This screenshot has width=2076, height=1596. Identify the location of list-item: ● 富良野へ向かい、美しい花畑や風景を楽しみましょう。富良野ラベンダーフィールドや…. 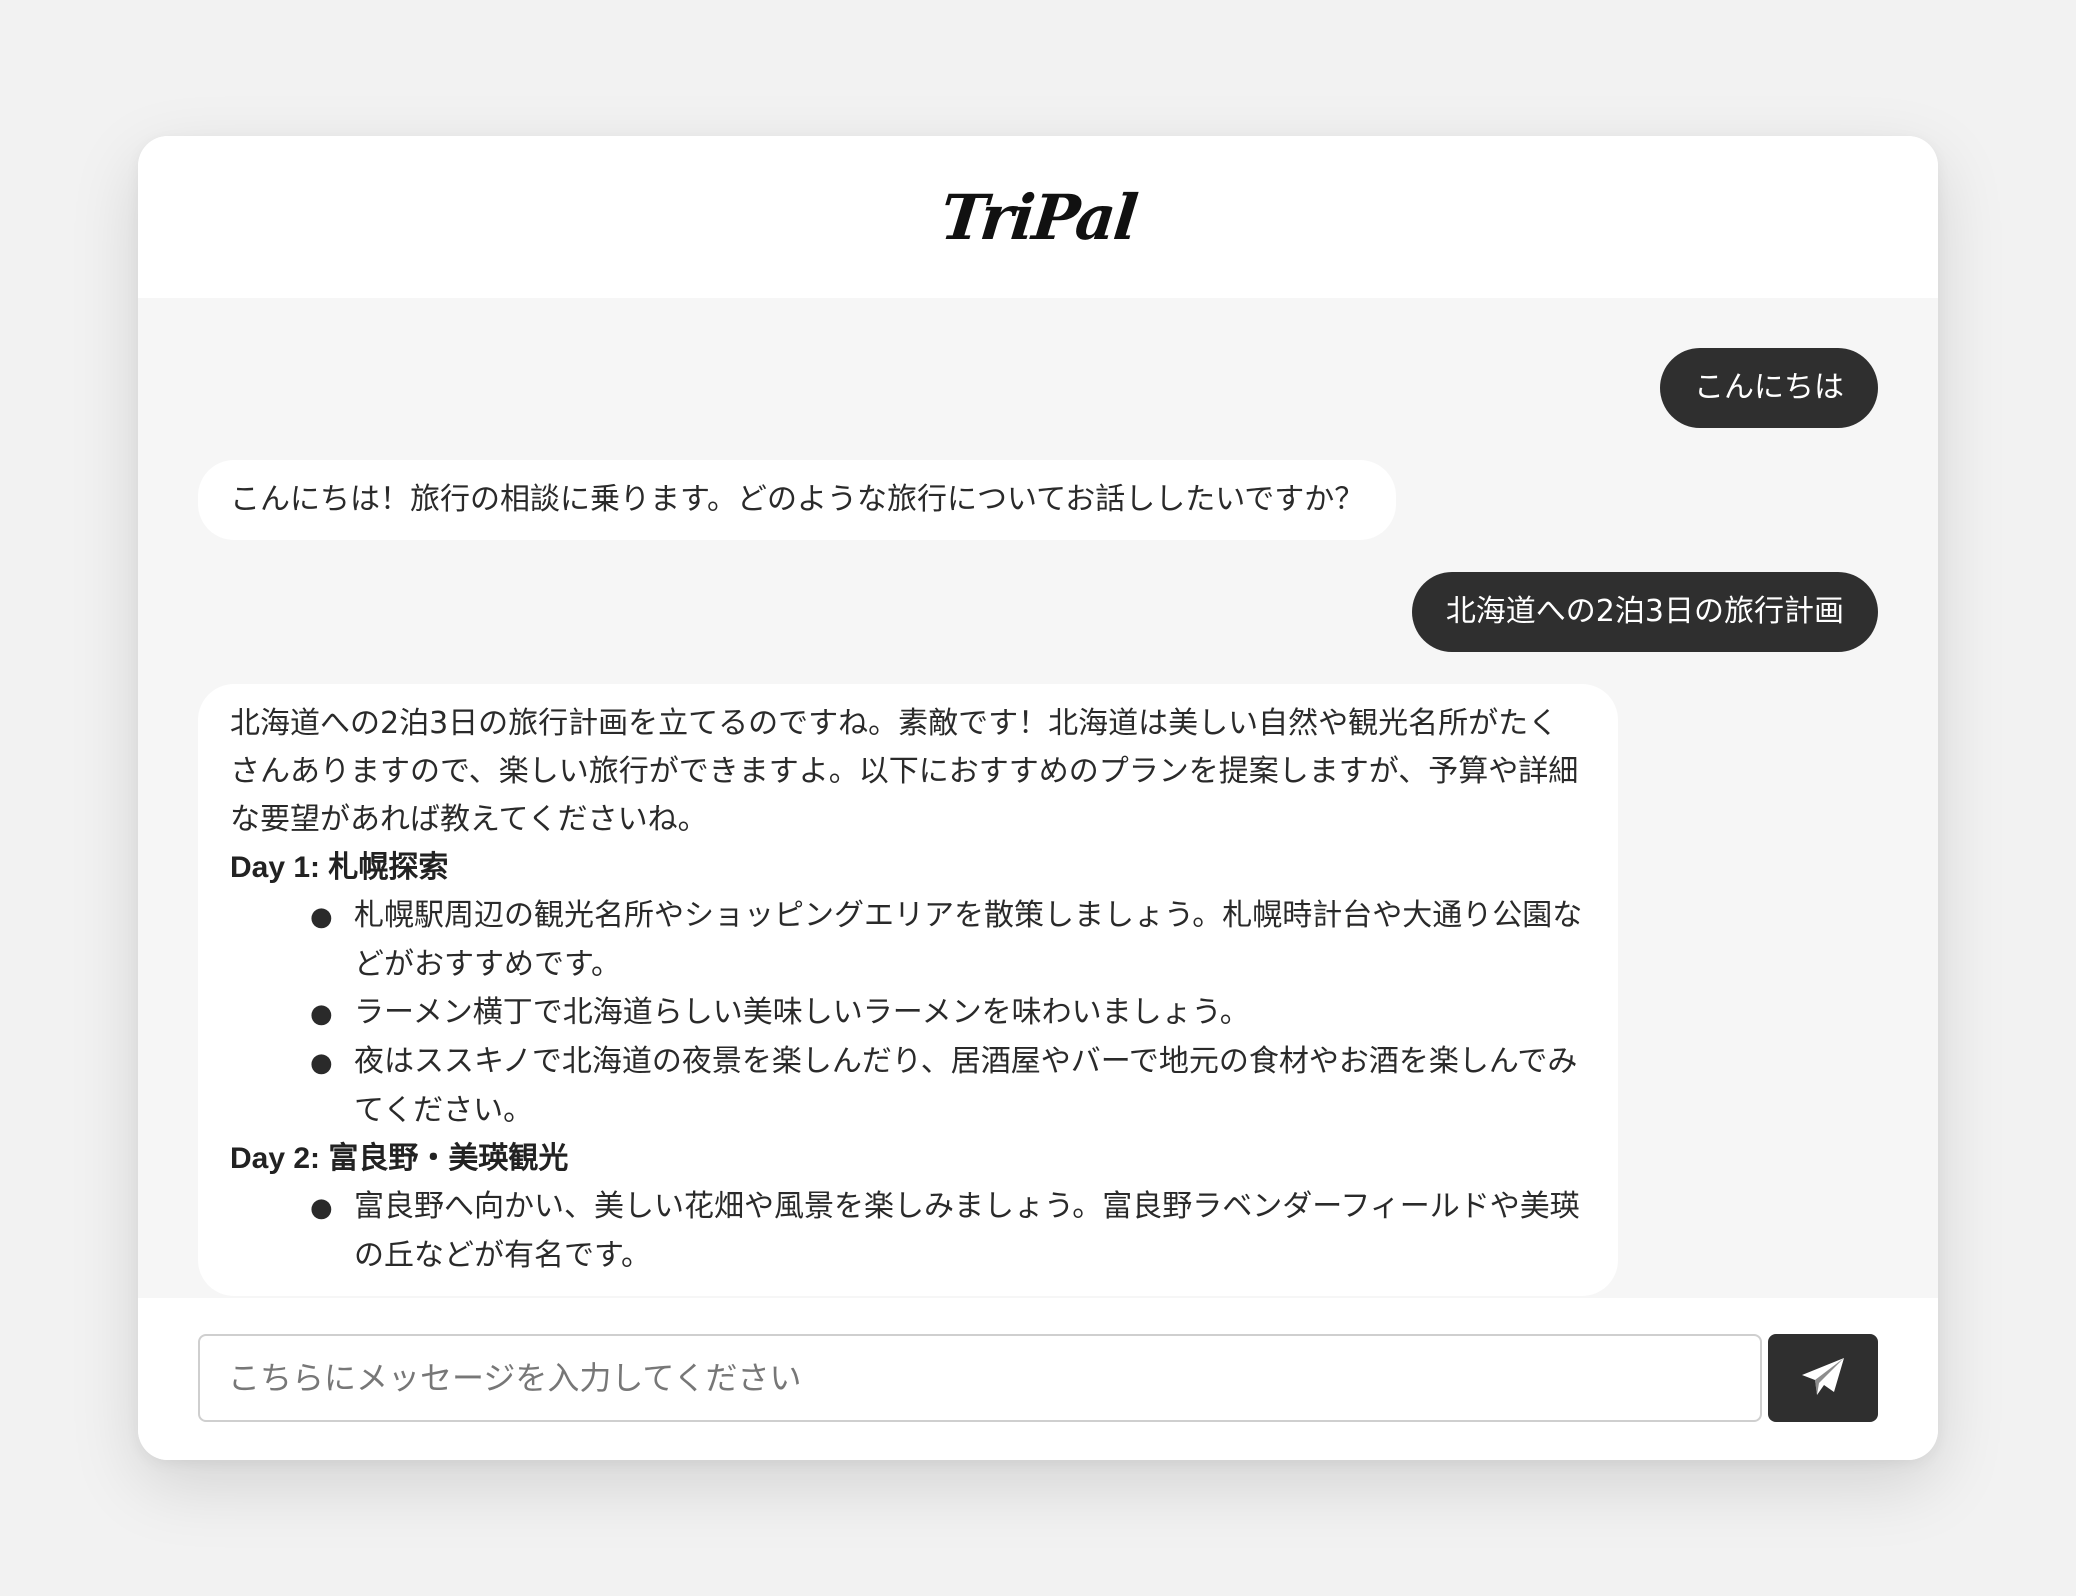
(948, 1231).